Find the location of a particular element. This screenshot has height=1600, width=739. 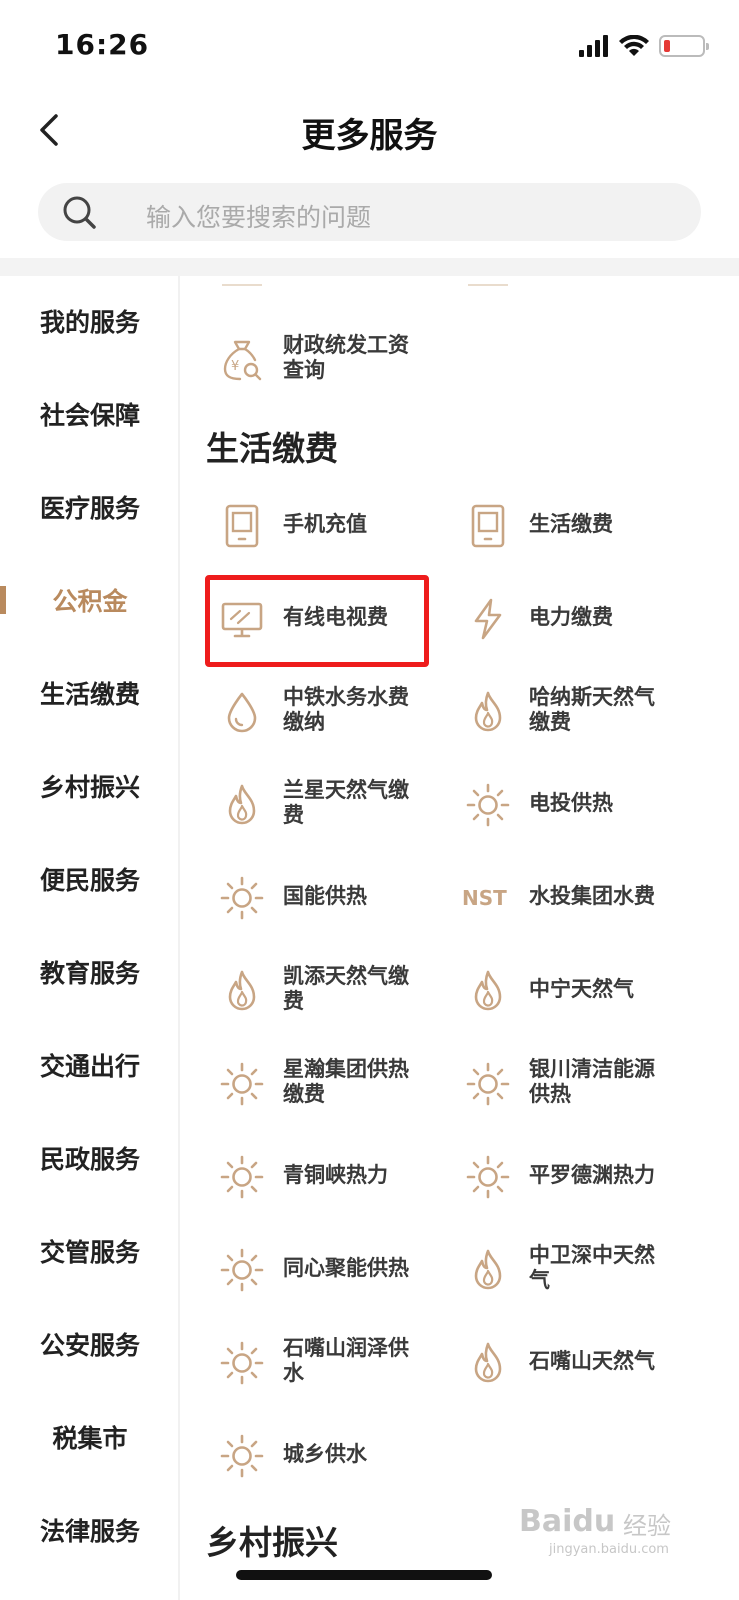

nst-logo-icon: NST is located at coordinates (484, 898).